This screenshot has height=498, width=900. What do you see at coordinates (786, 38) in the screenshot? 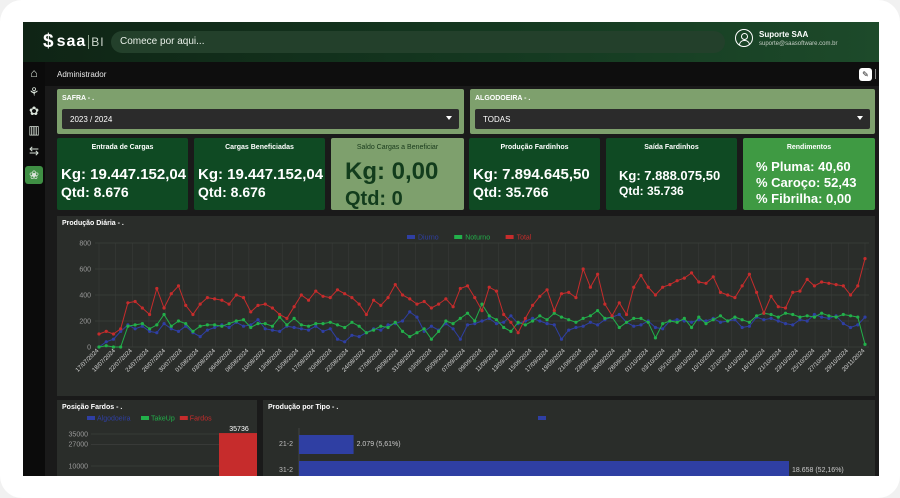
I see `user-menu: Suporte SAA suporte@saasoftware.com.br` at bounding box center [786, 38].